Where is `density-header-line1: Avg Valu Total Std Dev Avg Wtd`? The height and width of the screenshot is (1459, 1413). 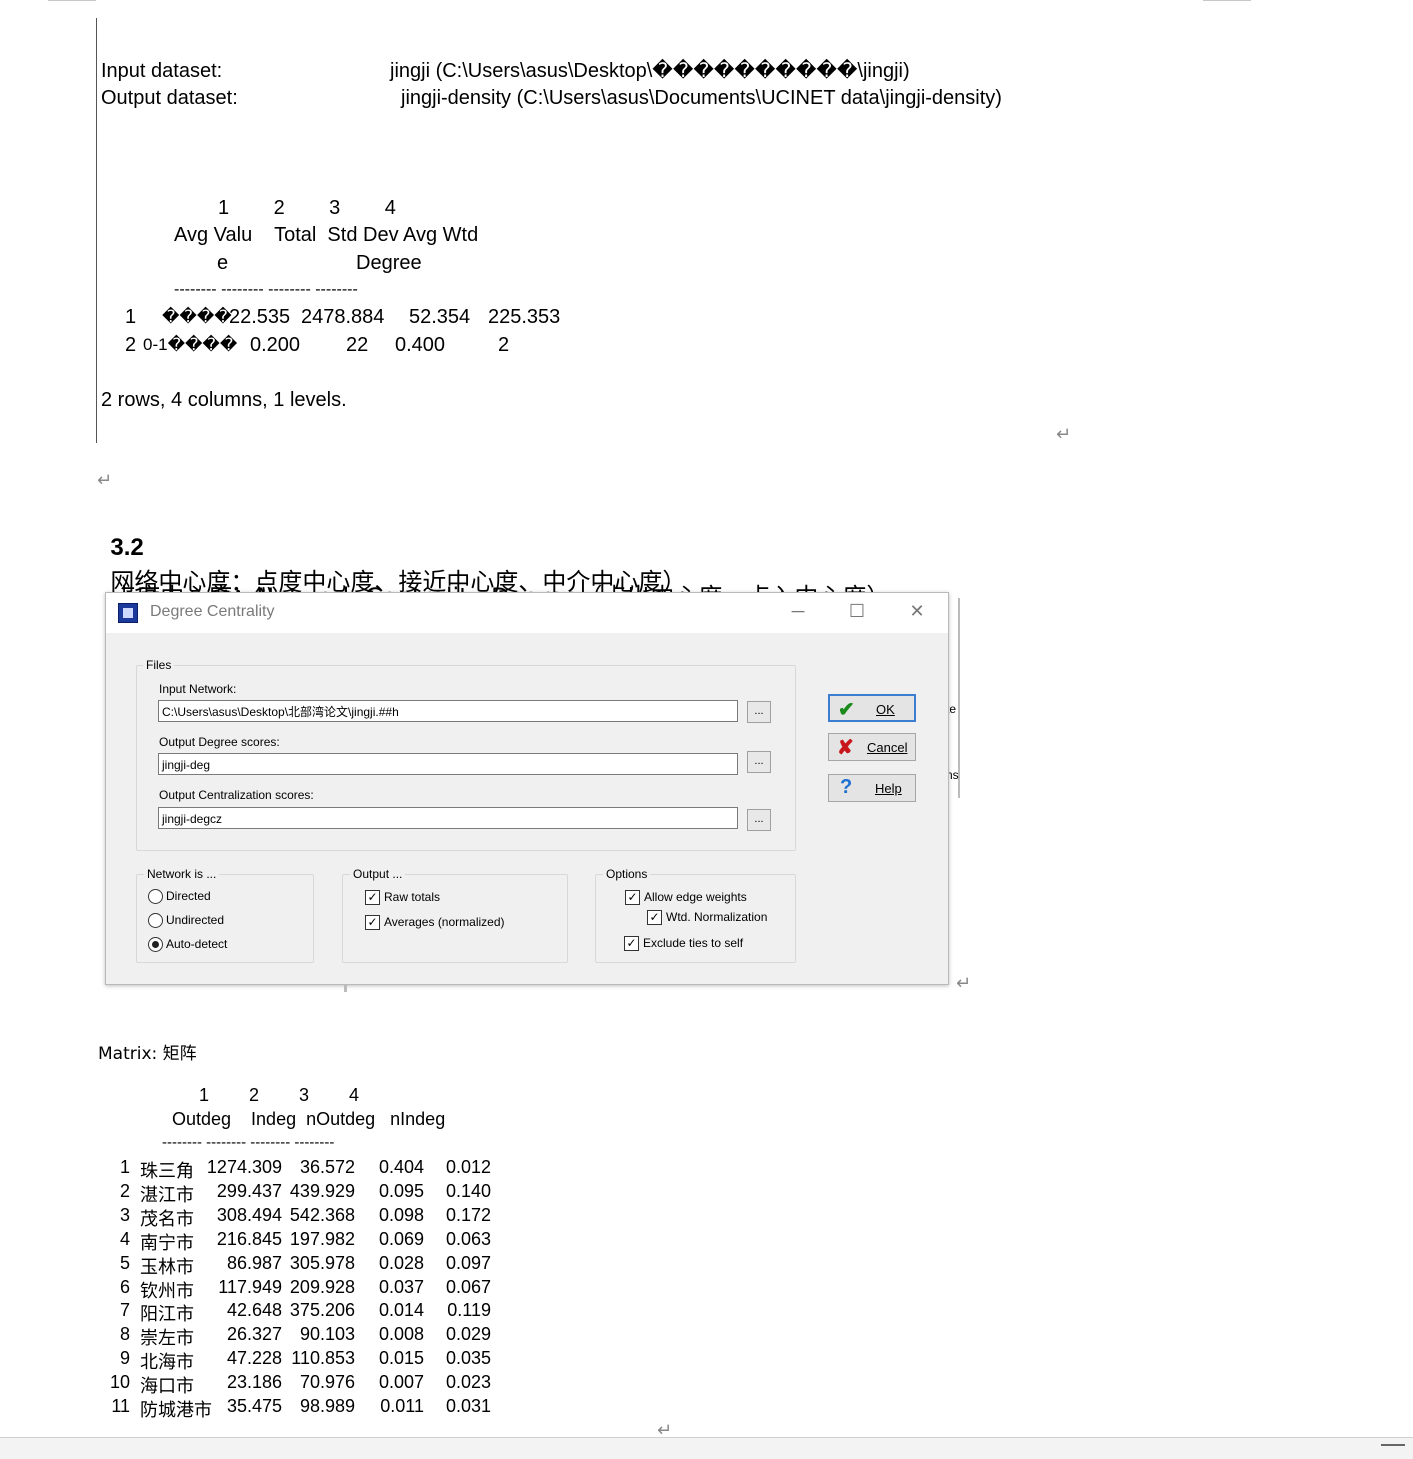
density-header-line1: Avg Valu Total Std Dev Avg Wtd is located at coordinates (326, 235).